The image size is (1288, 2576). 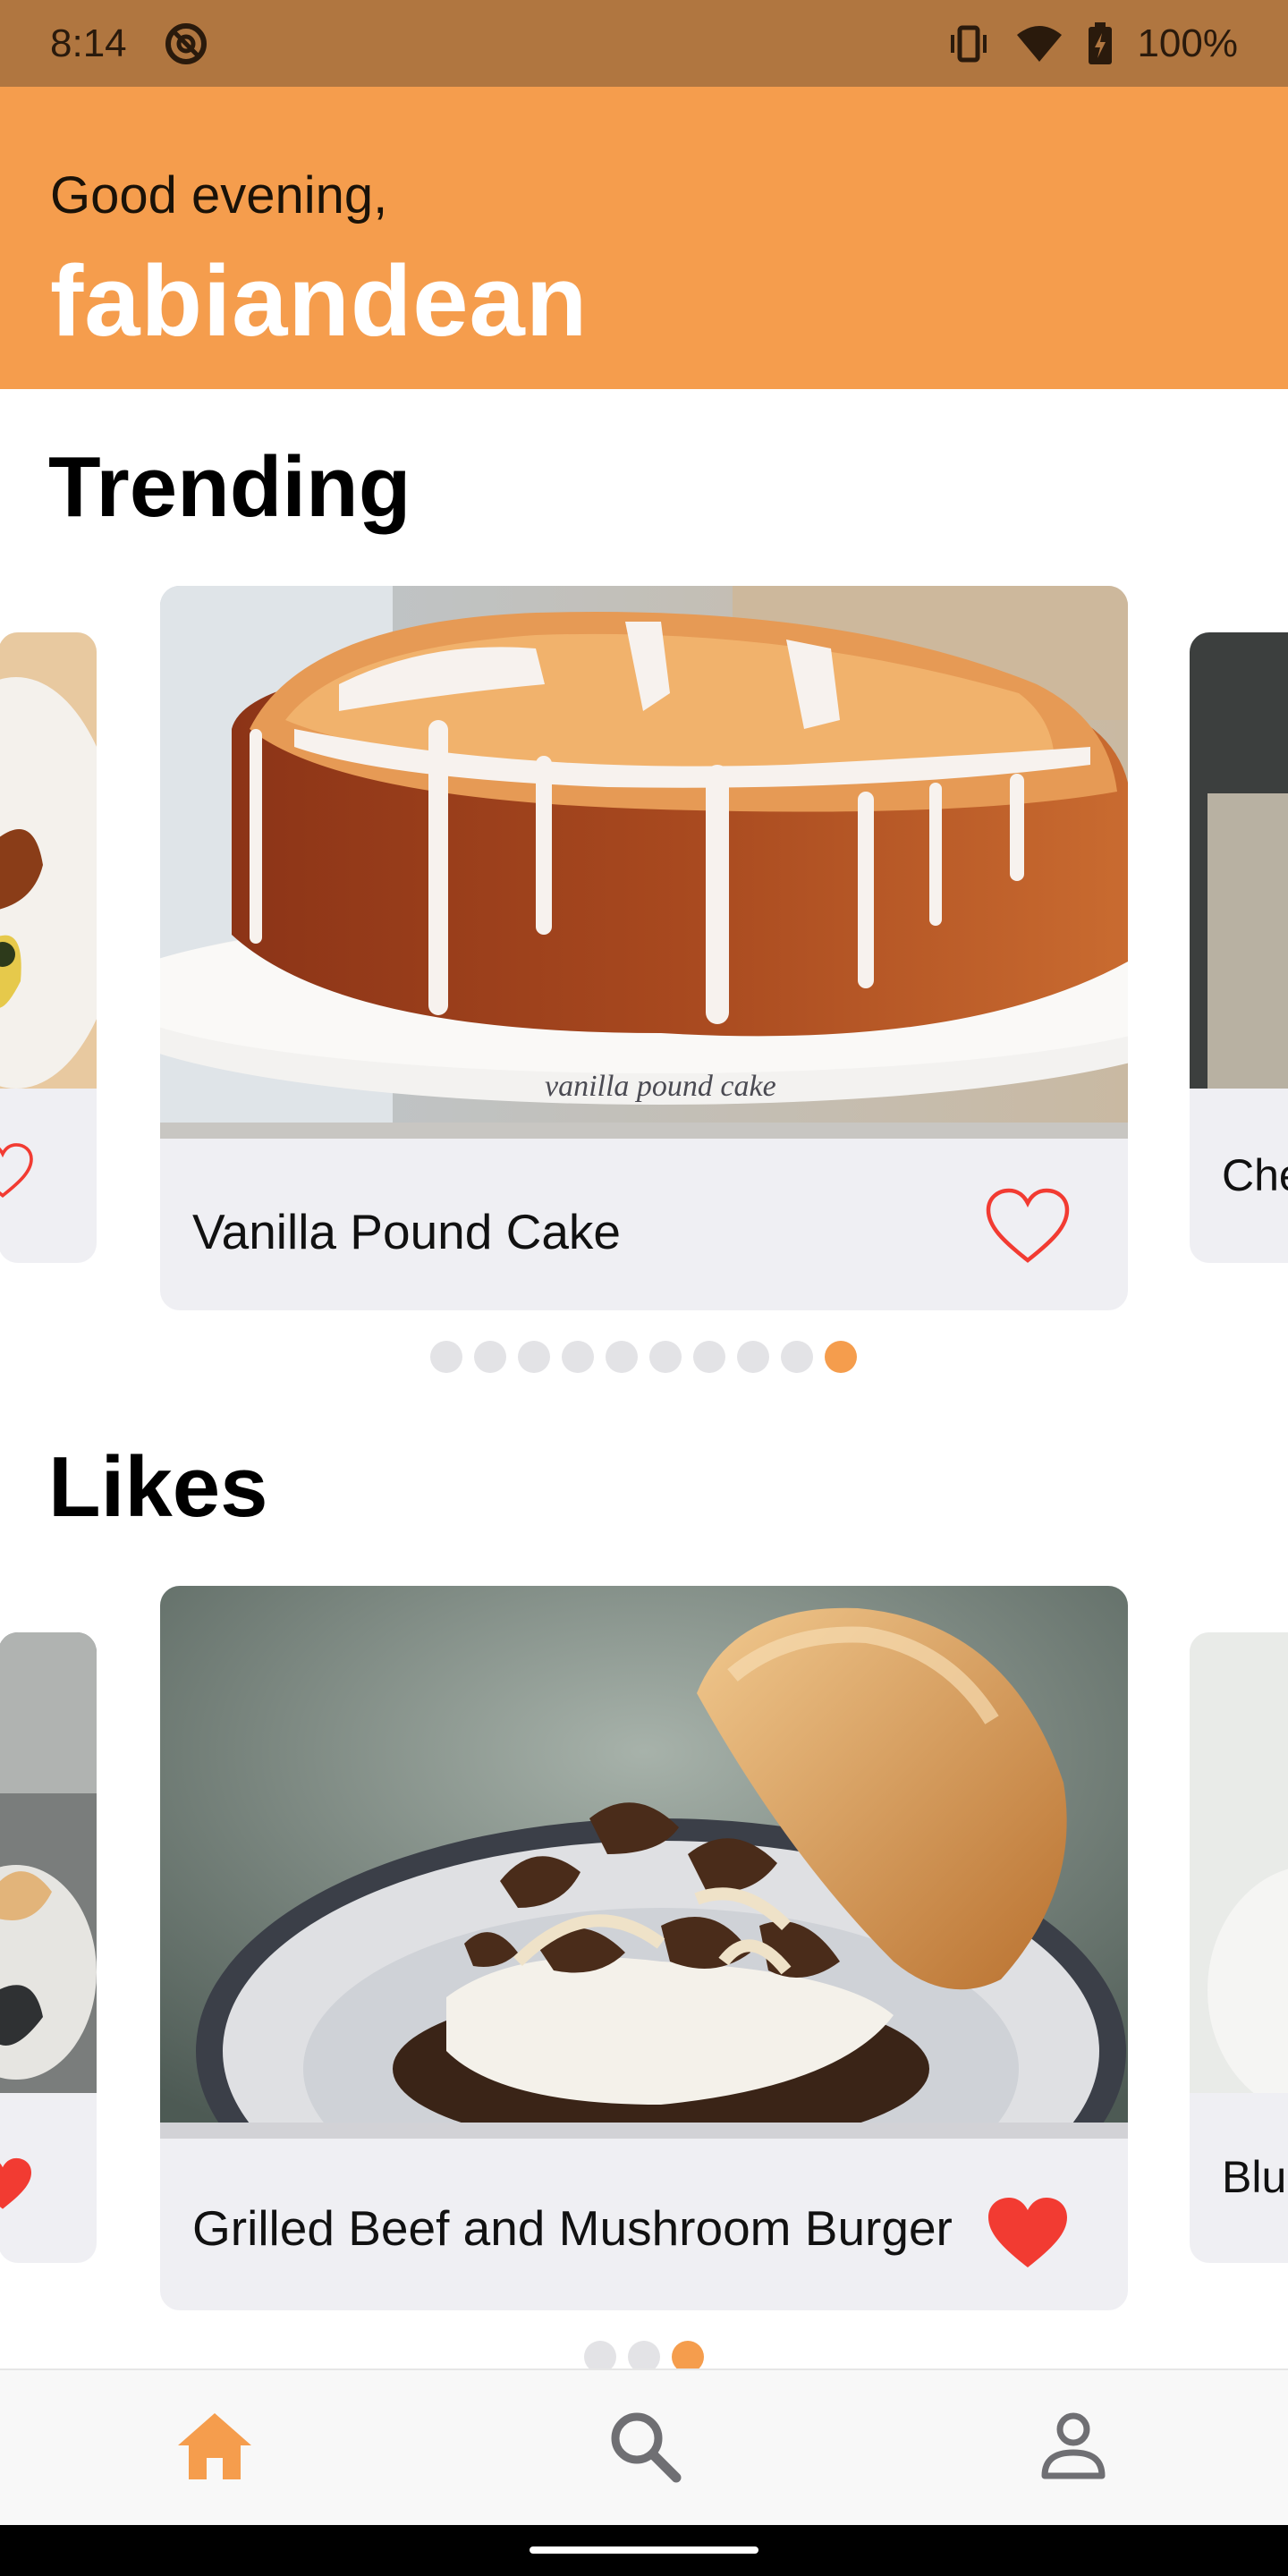 What do you see at coordinates (1254, 2177) in the screenshot?
I see `likes-next-card-title: Blu` at bounding box center [1254, 2177].